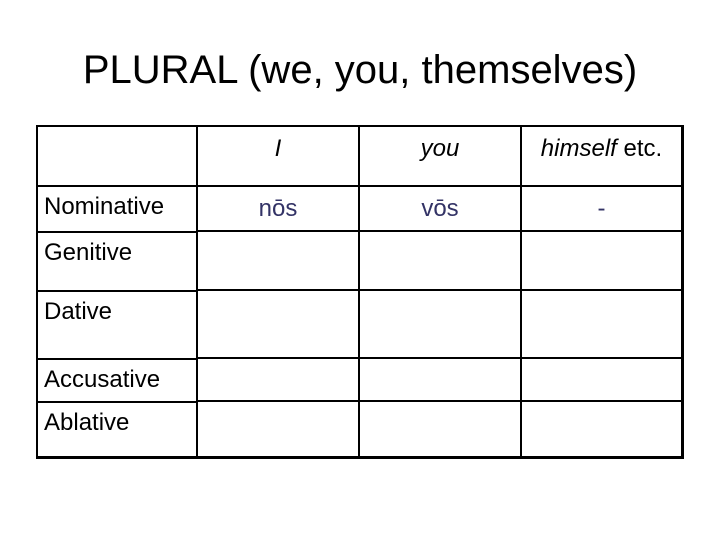 Image resolution: width=720 pixels, height=540 pixels. What do you see at coordinates (601, 380) in the screenshot?
I see `cell-accusative-himself` at bounding box center [601, 380].